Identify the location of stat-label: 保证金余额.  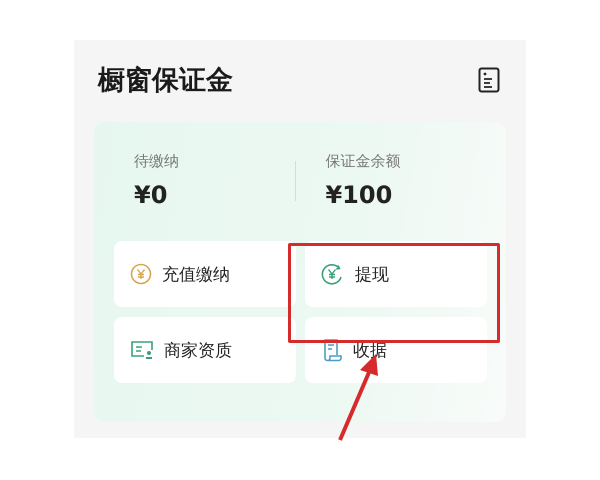
(363, 161).